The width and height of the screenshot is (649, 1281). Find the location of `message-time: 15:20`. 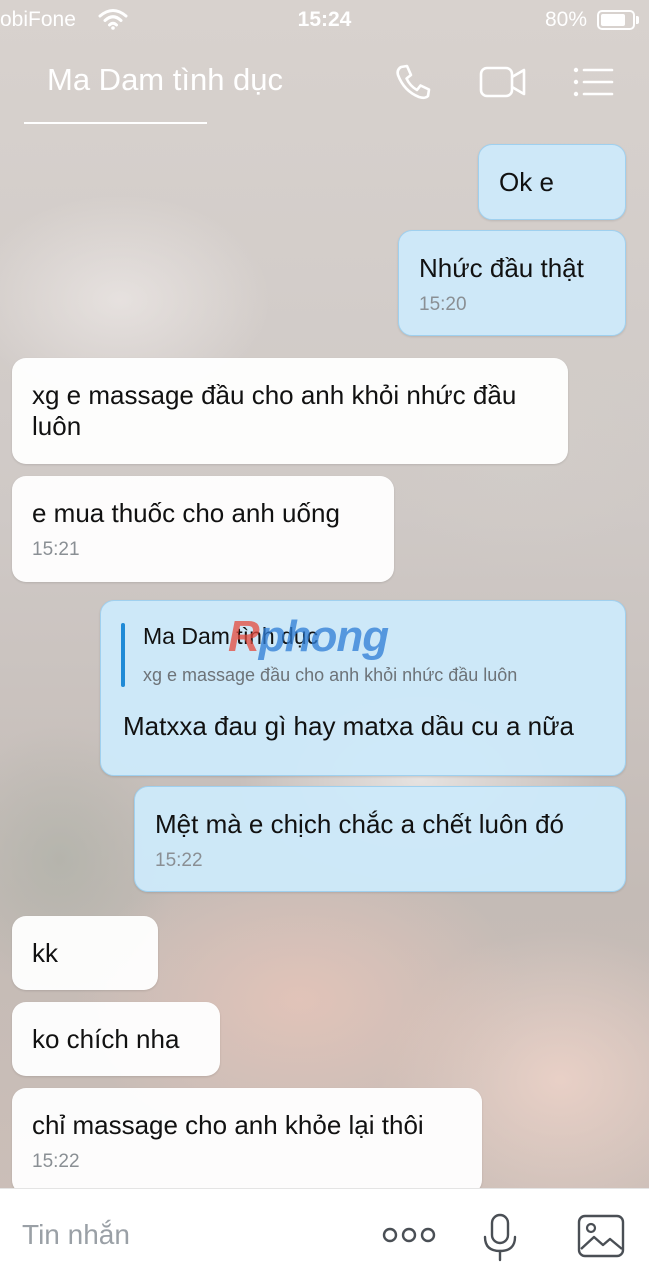

message-time: 15:20 is located at coordinates (443, 304).